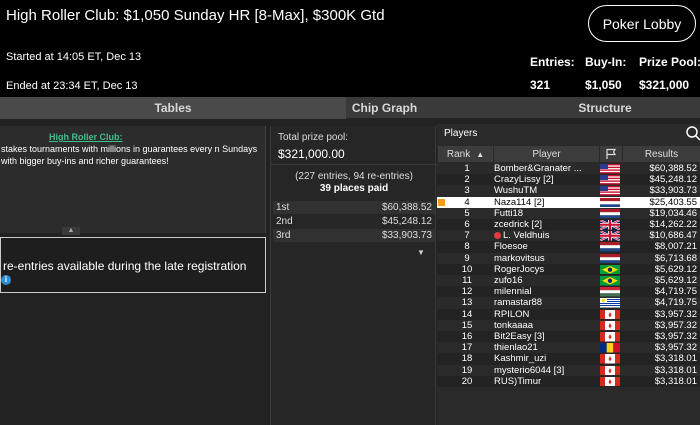  Describe the element at coordinates (692, 133) in the screenshot. I see `search-icon` at that location.